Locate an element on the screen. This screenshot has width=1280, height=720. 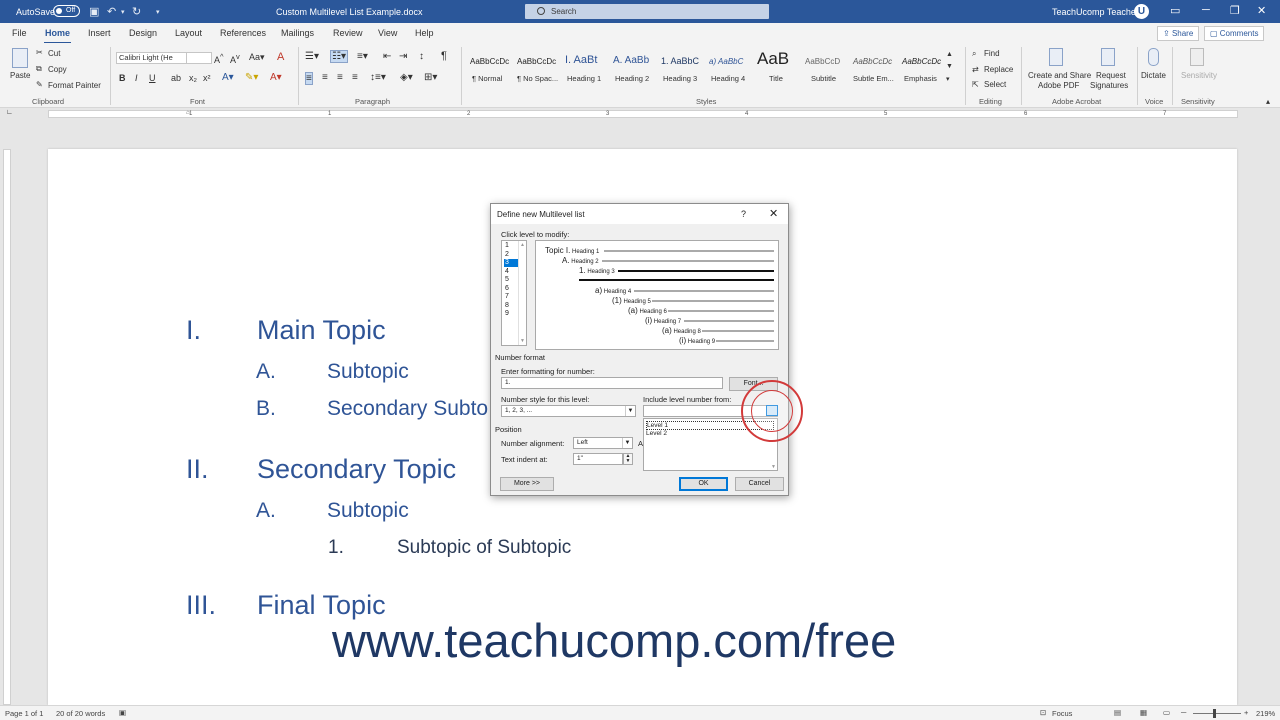
ok-button: OK is located at coordinates (703, 484).